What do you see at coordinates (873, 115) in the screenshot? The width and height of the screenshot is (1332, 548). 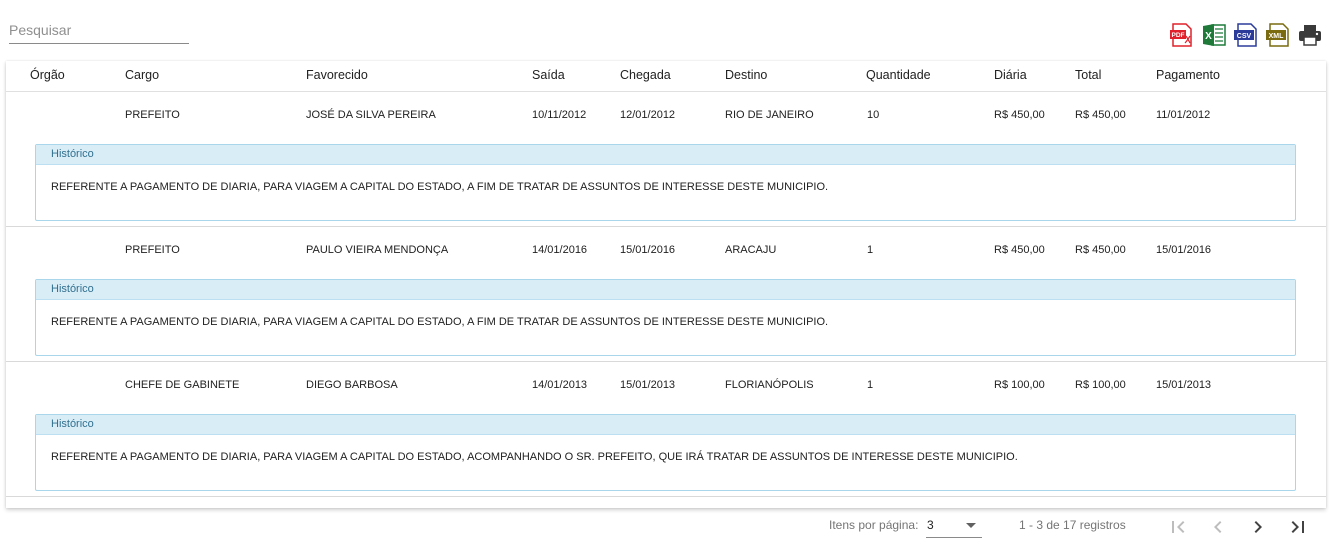 I see `cell-quantidade: 10` at bounding box center [873, 115].